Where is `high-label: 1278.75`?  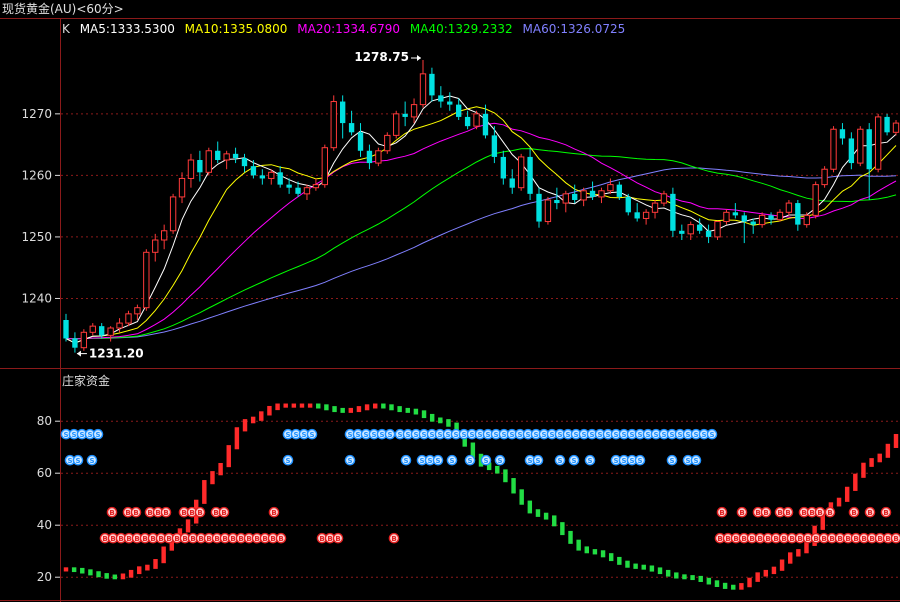
high-label: 1278.75 is located at coordinates (381, 57).